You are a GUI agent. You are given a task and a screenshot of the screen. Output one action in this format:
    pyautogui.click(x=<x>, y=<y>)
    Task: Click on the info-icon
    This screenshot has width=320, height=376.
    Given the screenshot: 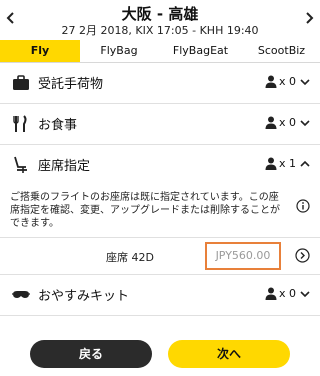 What is the action you would take?
    pyautogui.click(x=303, y=206)
    